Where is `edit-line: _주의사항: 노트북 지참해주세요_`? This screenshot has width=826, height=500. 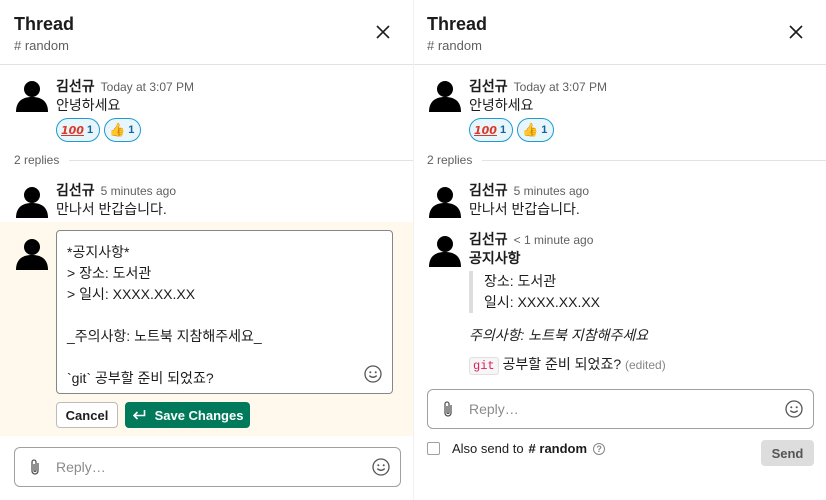
edit-line: _주의사항: 노트북 지참해주세요_ is located at coordinates (164, 336).